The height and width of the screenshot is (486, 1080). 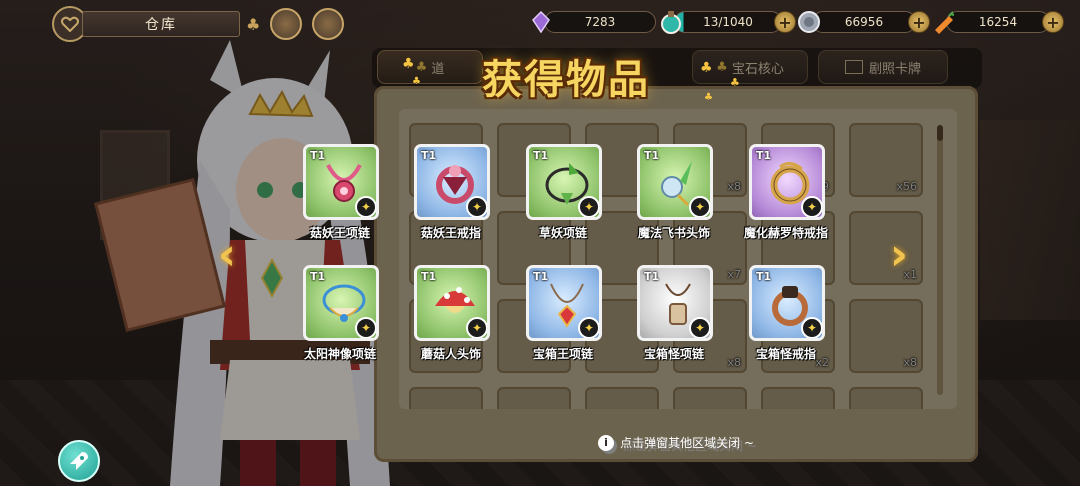 I want to click on carrots-value: 16254, so click(x=998, y=22).